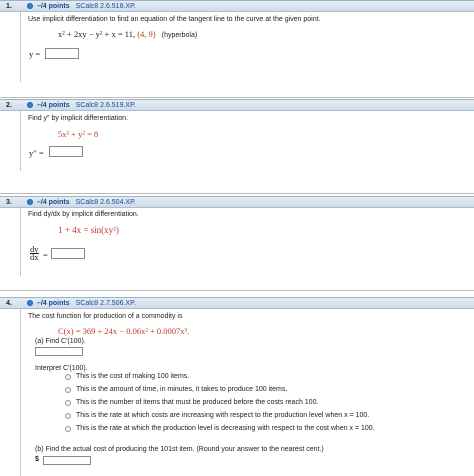 This screenshot has height=476, width=474. Describe the element at coordinates (88, 230) in the screenshot. I see `equation: 1 + 4x = sin(xy²)` at that location.